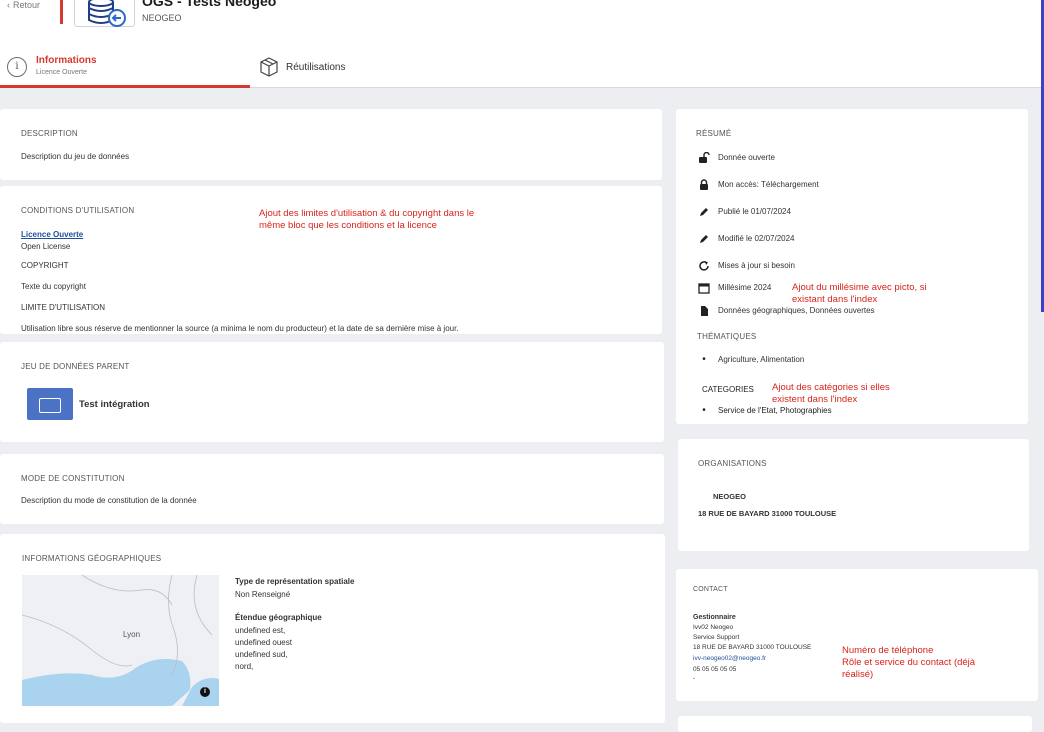 The height and width of the screenshot is (732, 1044). Describe the element at coordinates (316, 67) in the screenshot. I see `tab-label: Réutilisations` at that location.